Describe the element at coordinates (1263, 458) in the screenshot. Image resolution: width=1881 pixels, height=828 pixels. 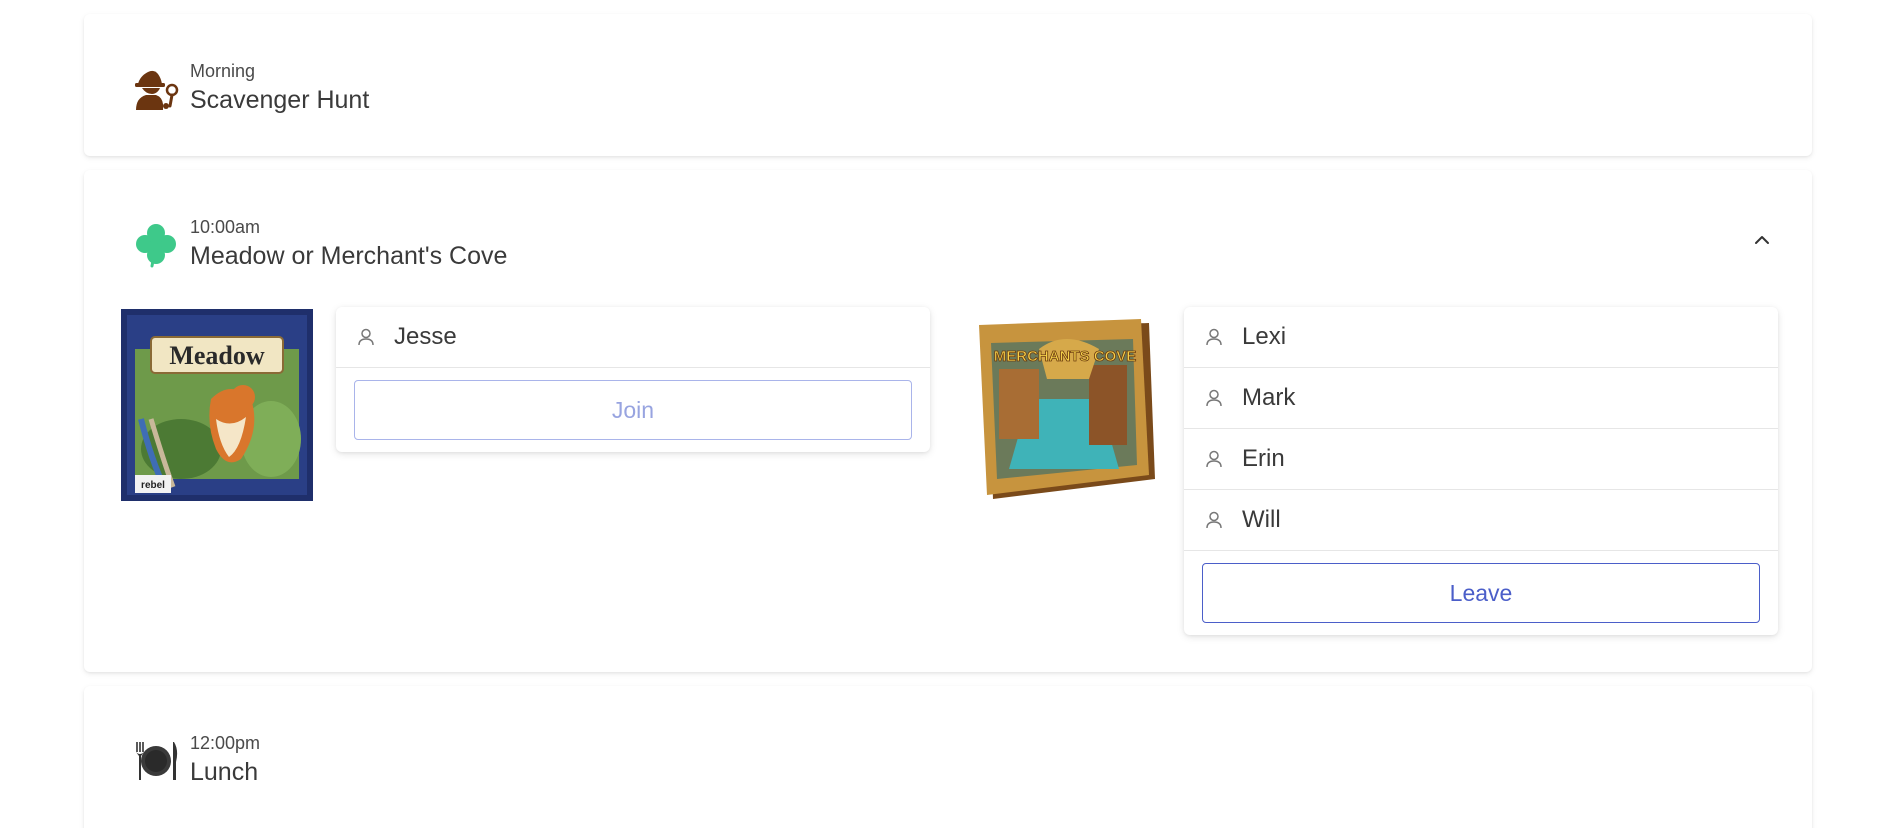
I see `player-name: Erin` at that location.